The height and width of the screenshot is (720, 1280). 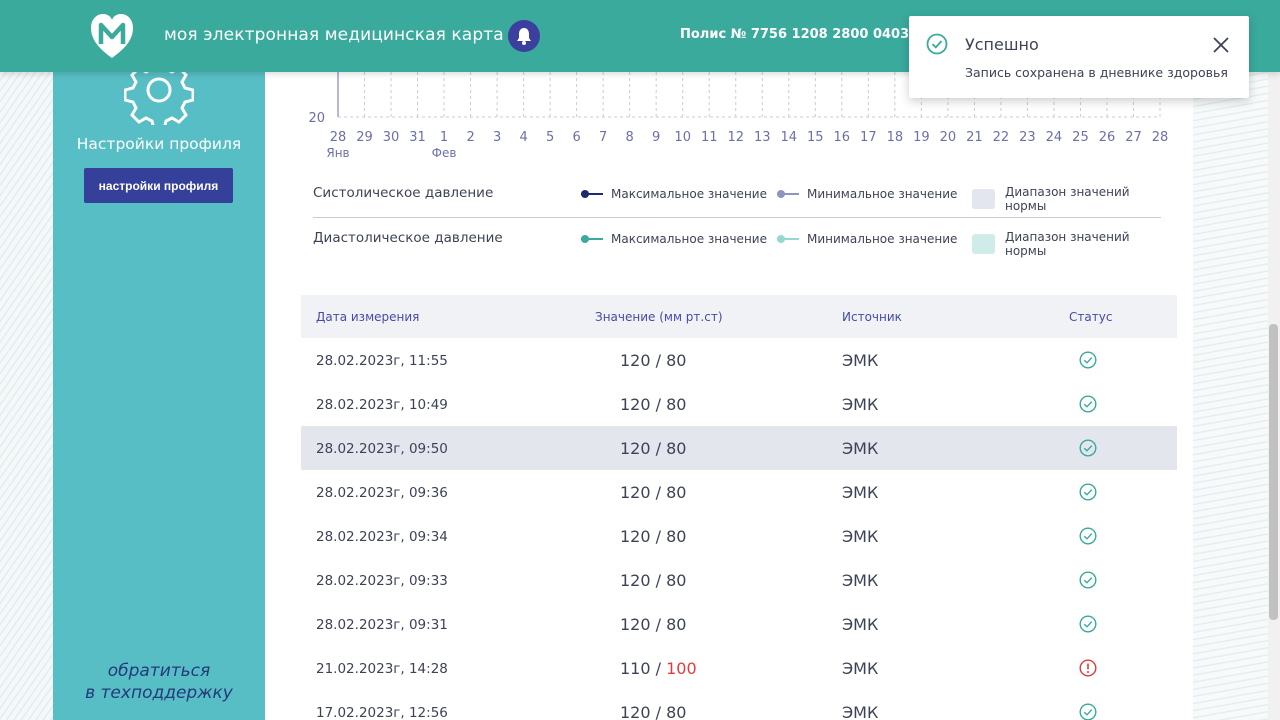 What do you see at coordinates (1273, 472) in the screenshot?
I see `scrollbar-thumb` at bounding box center [1273, 472].